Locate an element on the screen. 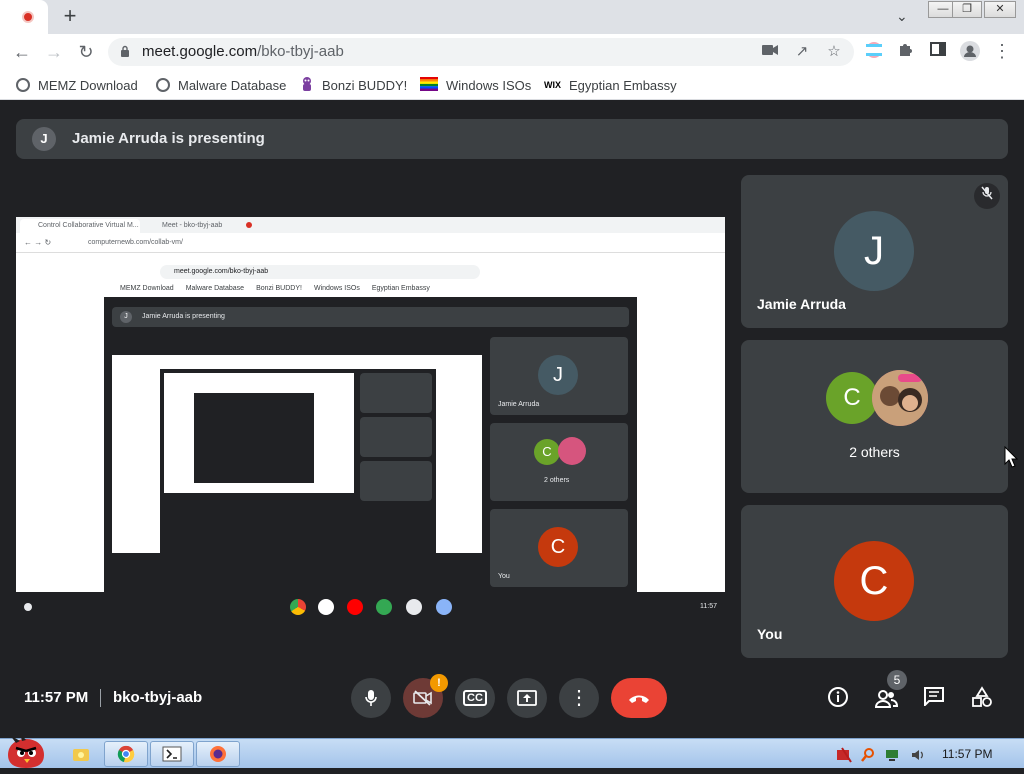  profile-icon is located at coordinates (970, 51).